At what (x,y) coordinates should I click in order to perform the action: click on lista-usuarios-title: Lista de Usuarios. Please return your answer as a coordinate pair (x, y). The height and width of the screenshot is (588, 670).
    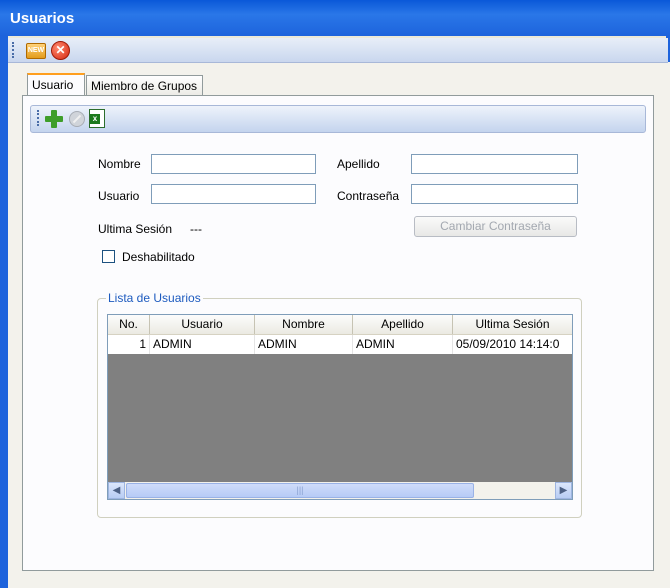
    Looking at the image, I should click on (154, 298).